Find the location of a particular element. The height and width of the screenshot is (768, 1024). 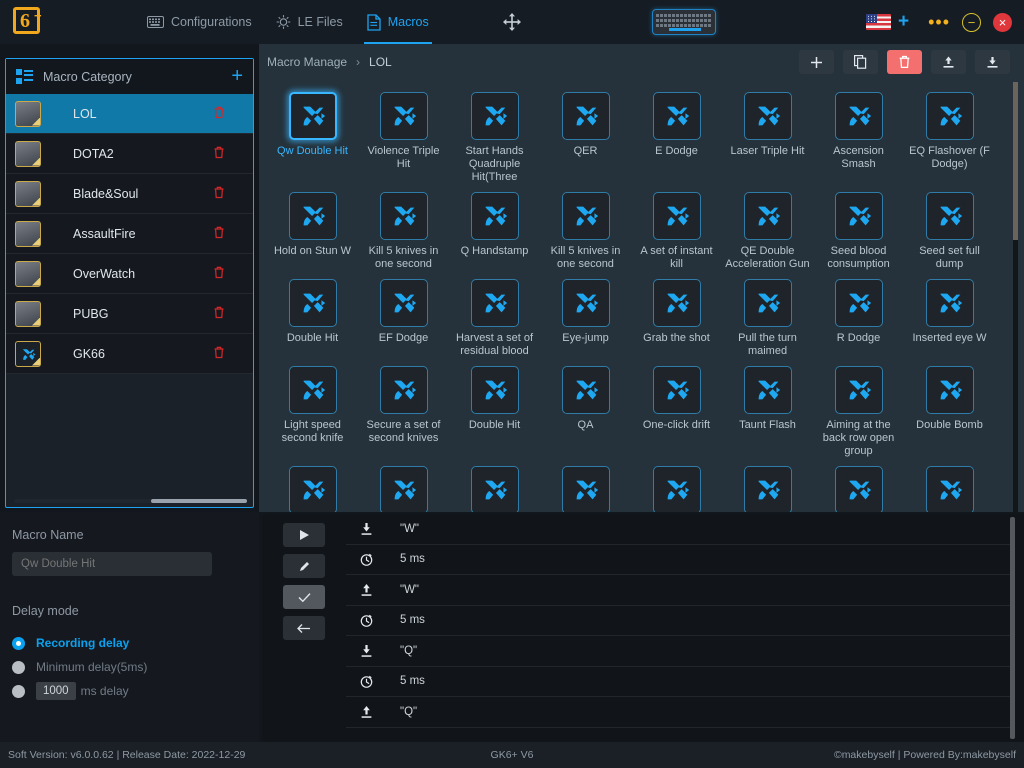

macro-tile: QER is located at coordinates (585, 134).